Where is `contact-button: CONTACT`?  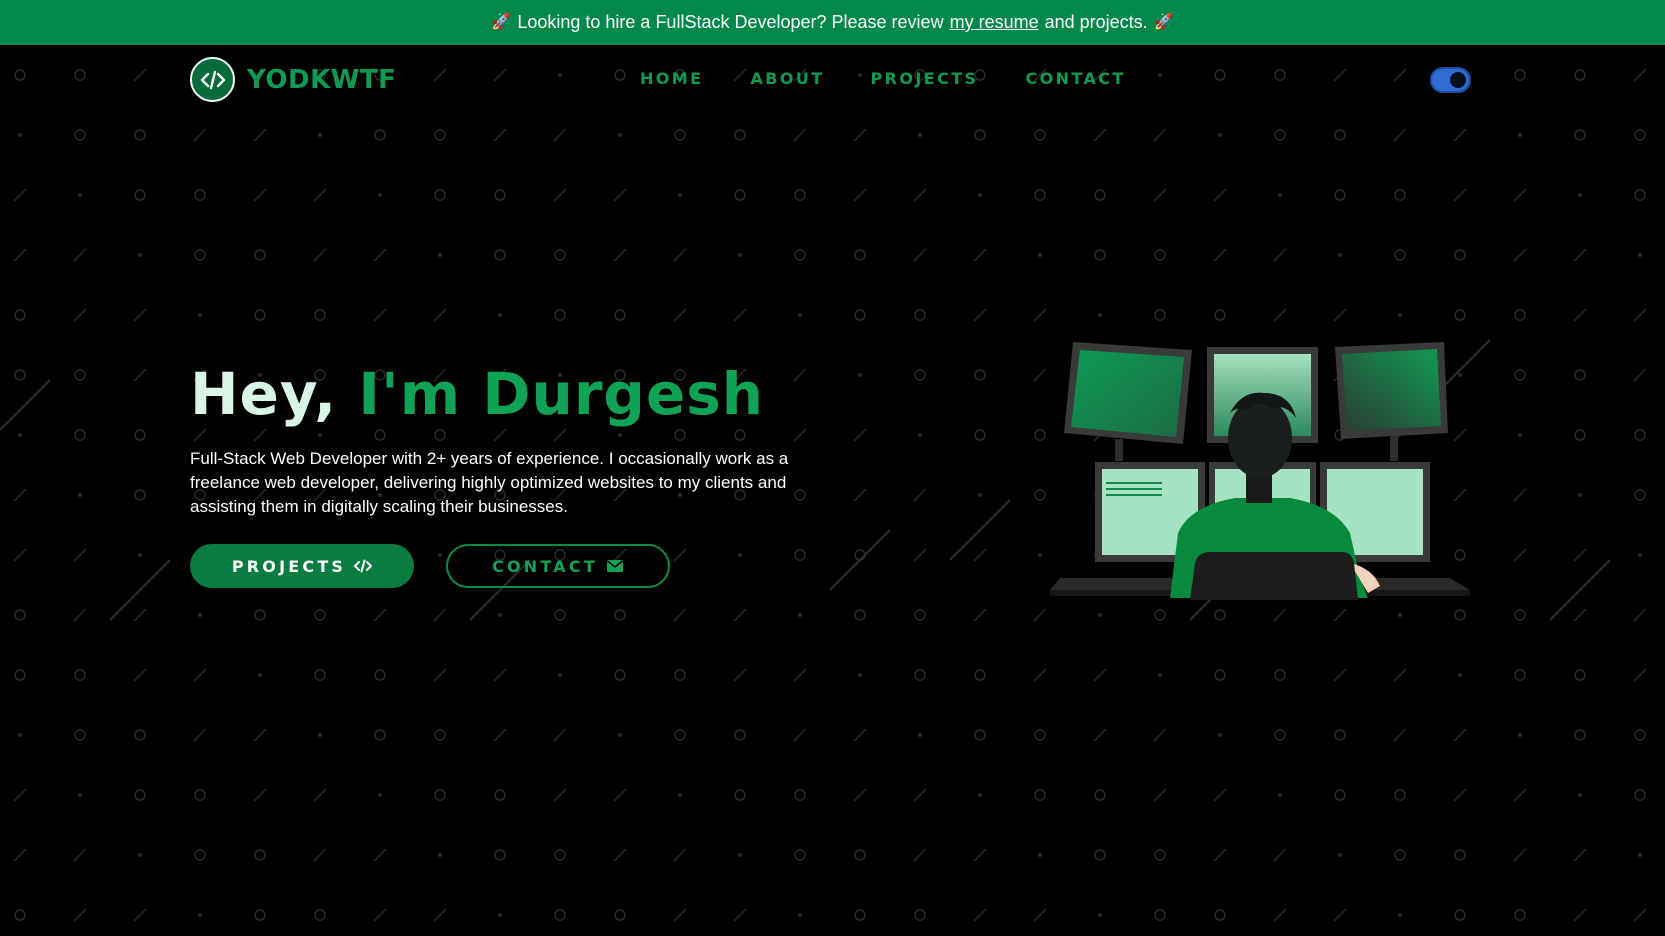 contact-button: CONTACT is located at coordinates (558, 566).